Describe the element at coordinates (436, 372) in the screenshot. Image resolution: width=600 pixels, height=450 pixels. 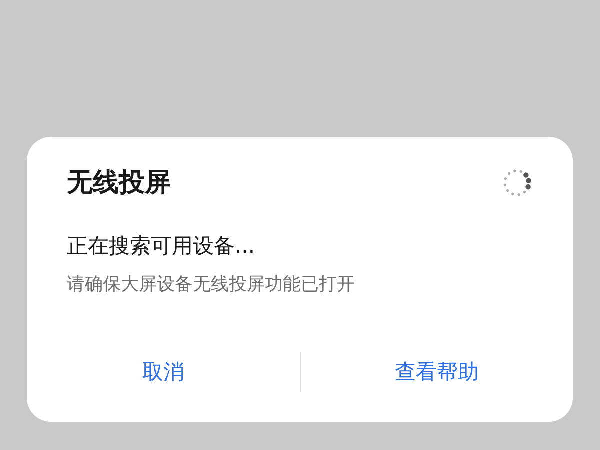
I see `help-button: 查看帮助` at that location.